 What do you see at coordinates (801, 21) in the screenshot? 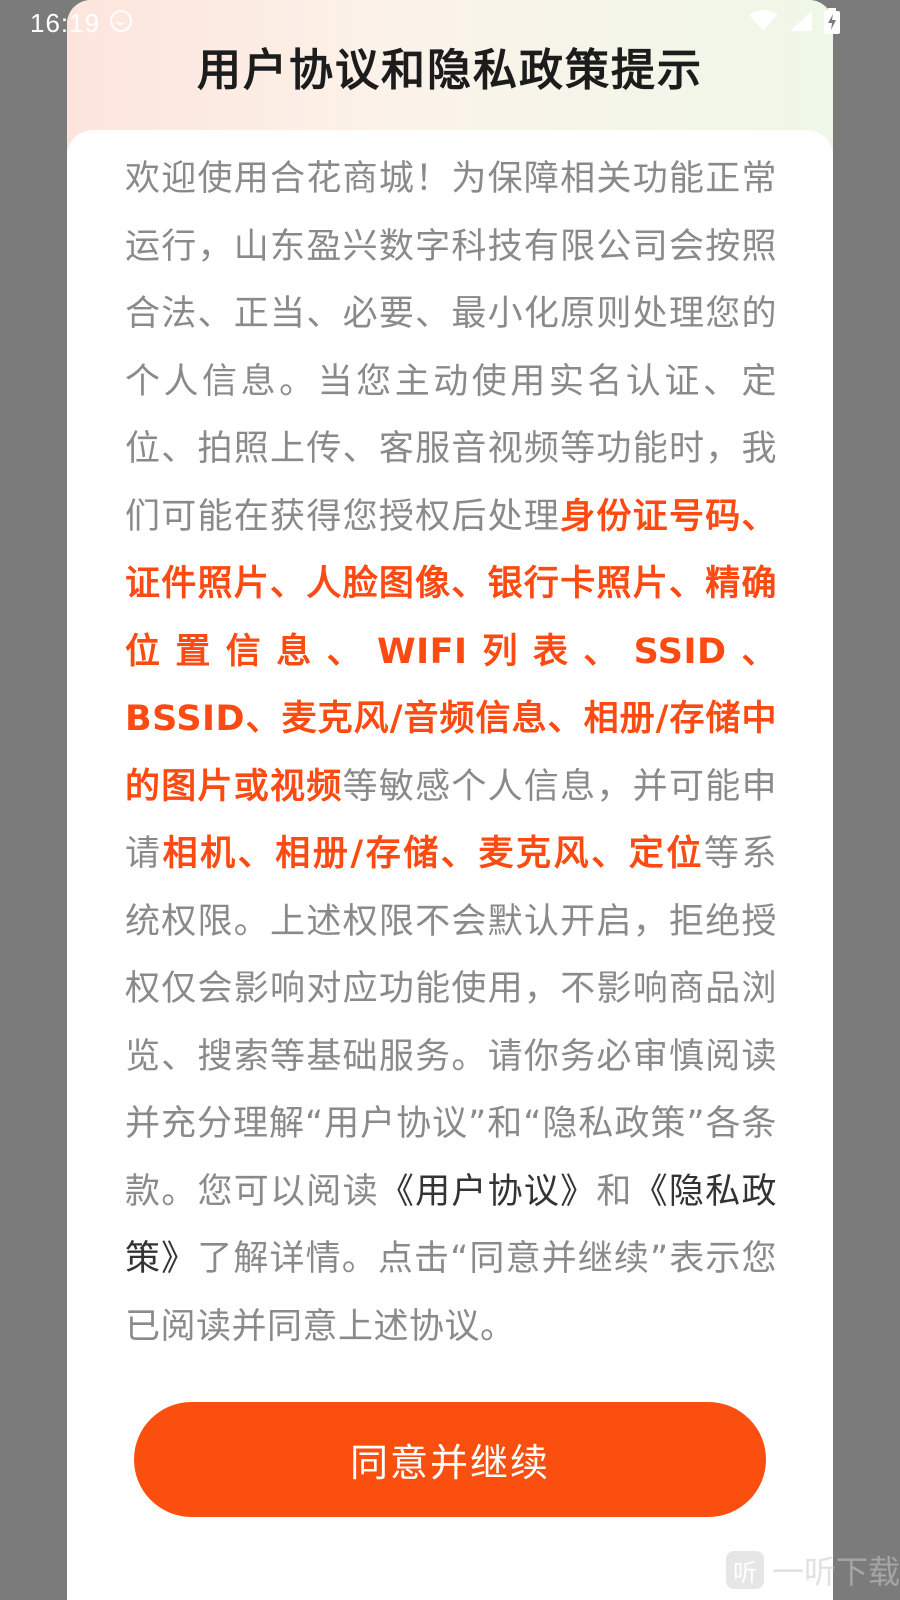
I see `signal-icon` at bounding box center [801, 21].